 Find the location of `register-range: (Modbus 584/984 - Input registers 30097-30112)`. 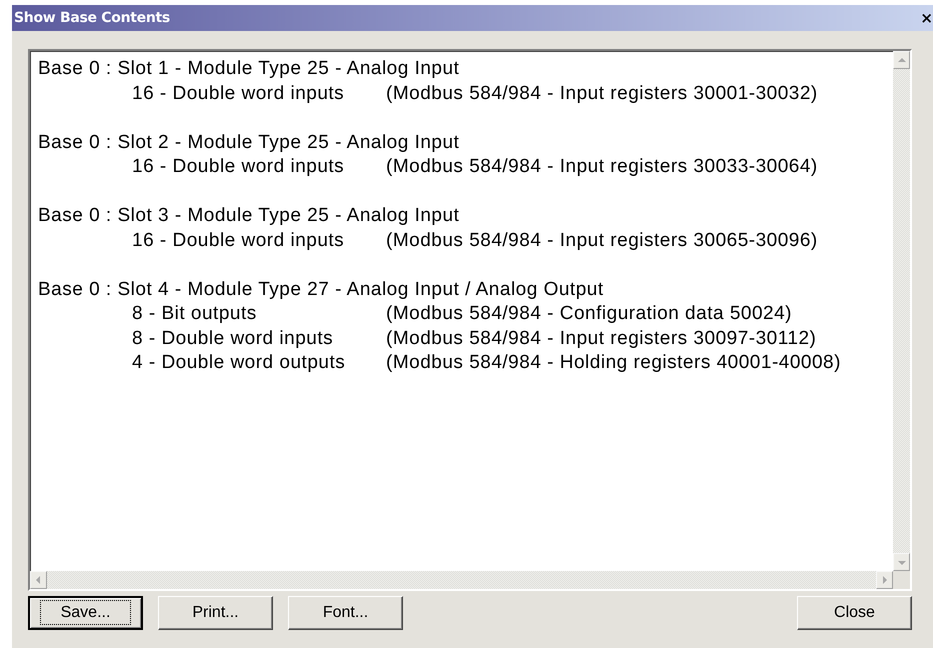

register-range: (Modbus 584/984 - Input registers 30097-30112) is located at coordinates (602, 338).